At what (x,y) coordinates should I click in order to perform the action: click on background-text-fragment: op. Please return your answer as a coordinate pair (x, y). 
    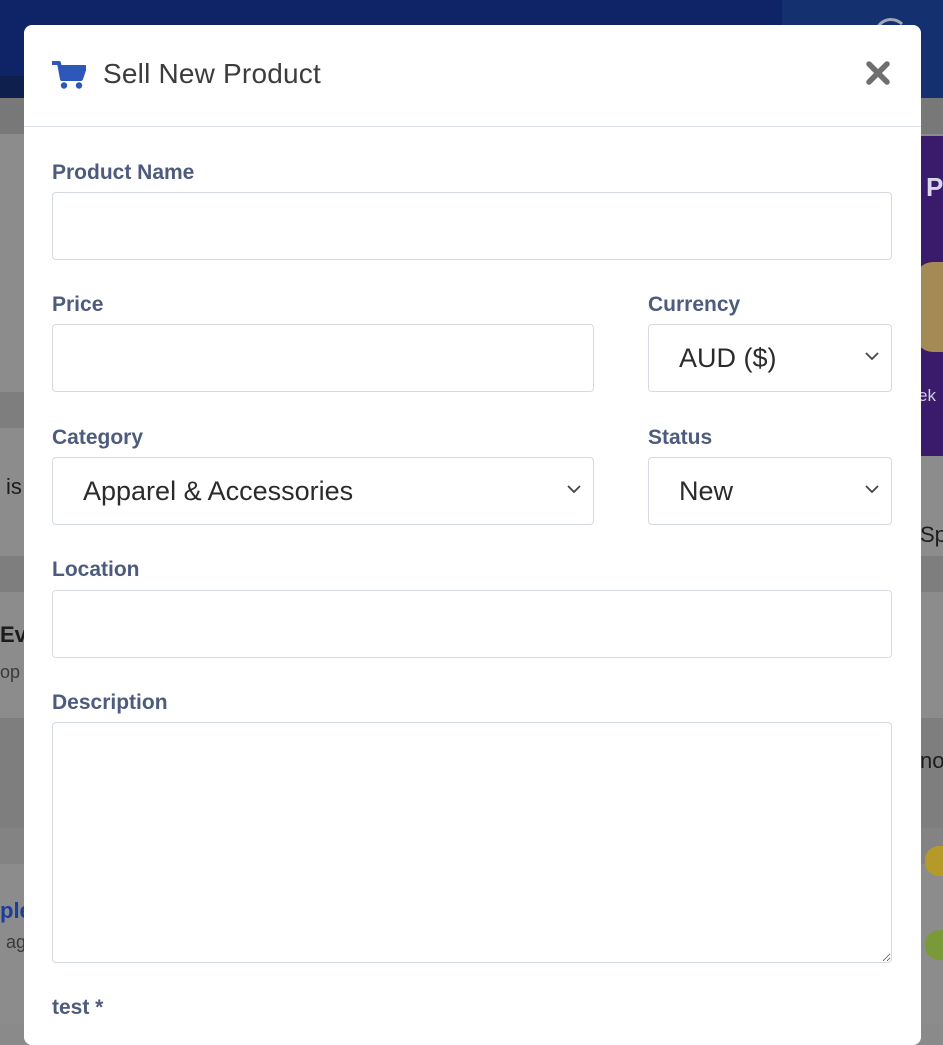
    Looking at the image, I should click on (10, 672).